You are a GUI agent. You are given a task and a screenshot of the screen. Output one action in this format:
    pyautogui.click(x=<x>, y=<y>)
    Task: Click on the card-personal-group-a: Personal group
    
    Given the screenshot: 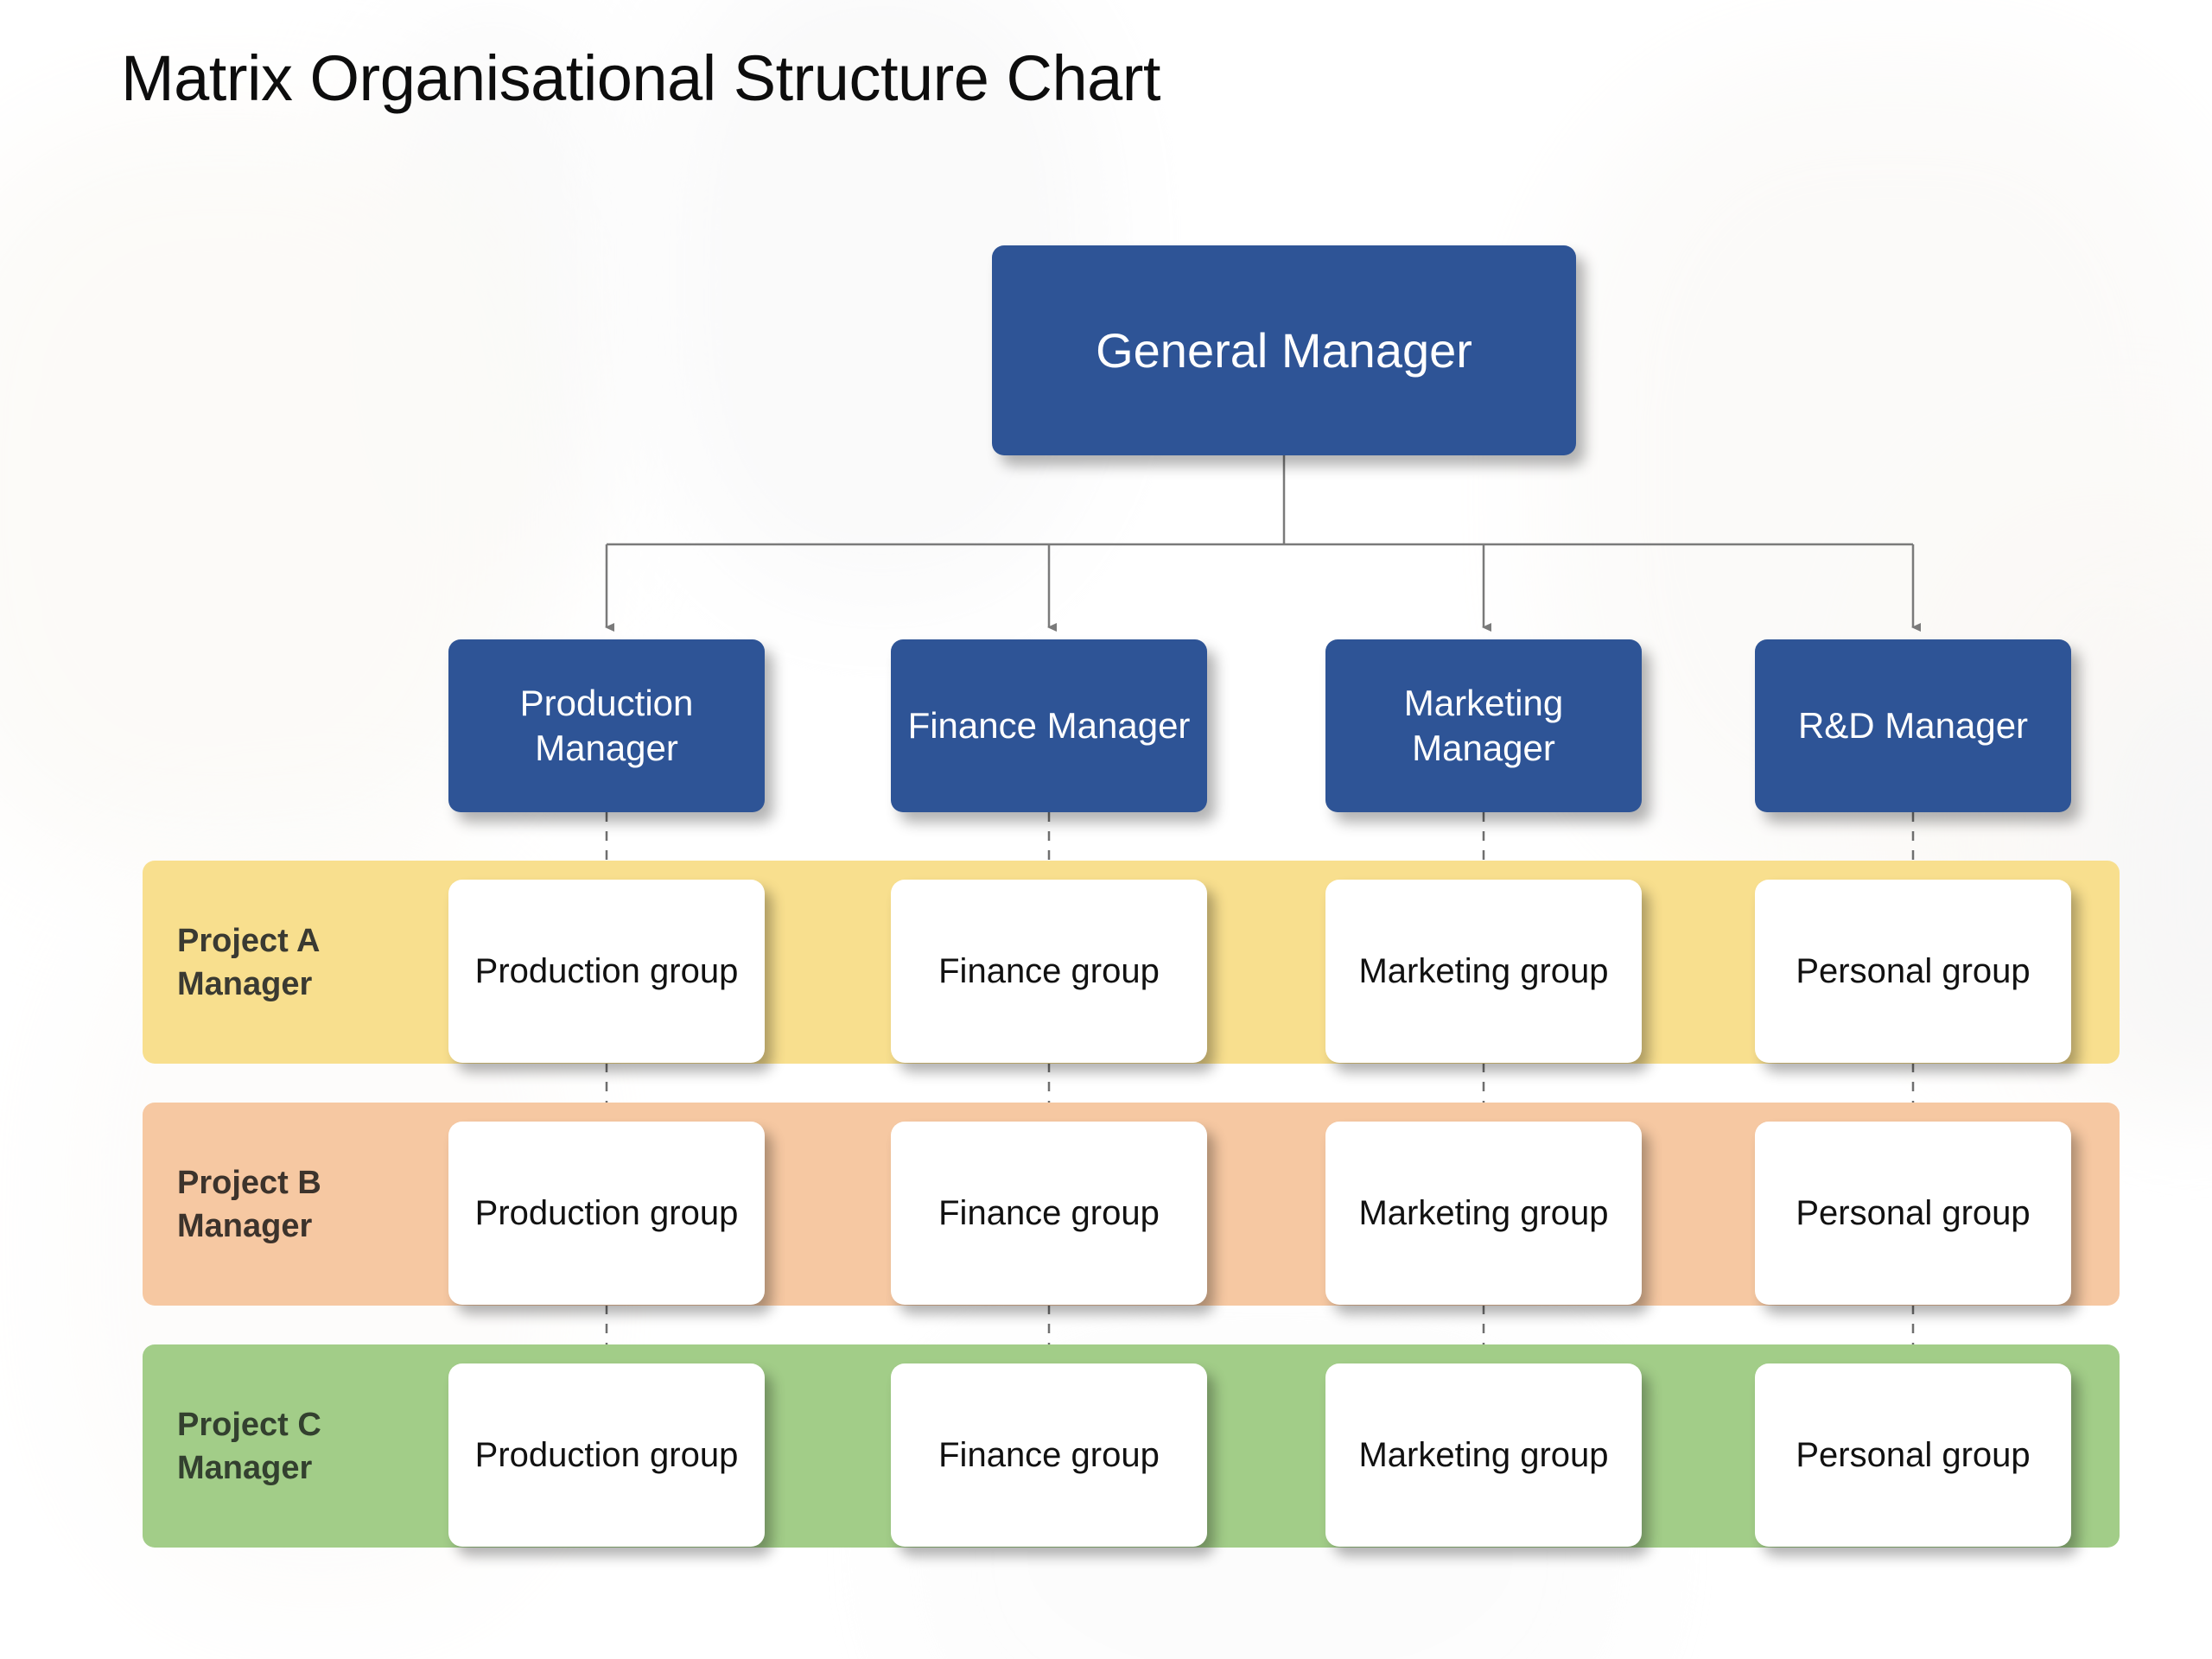 What is the action you would take?
    pyautogui.click(x=1913, y=971)
    